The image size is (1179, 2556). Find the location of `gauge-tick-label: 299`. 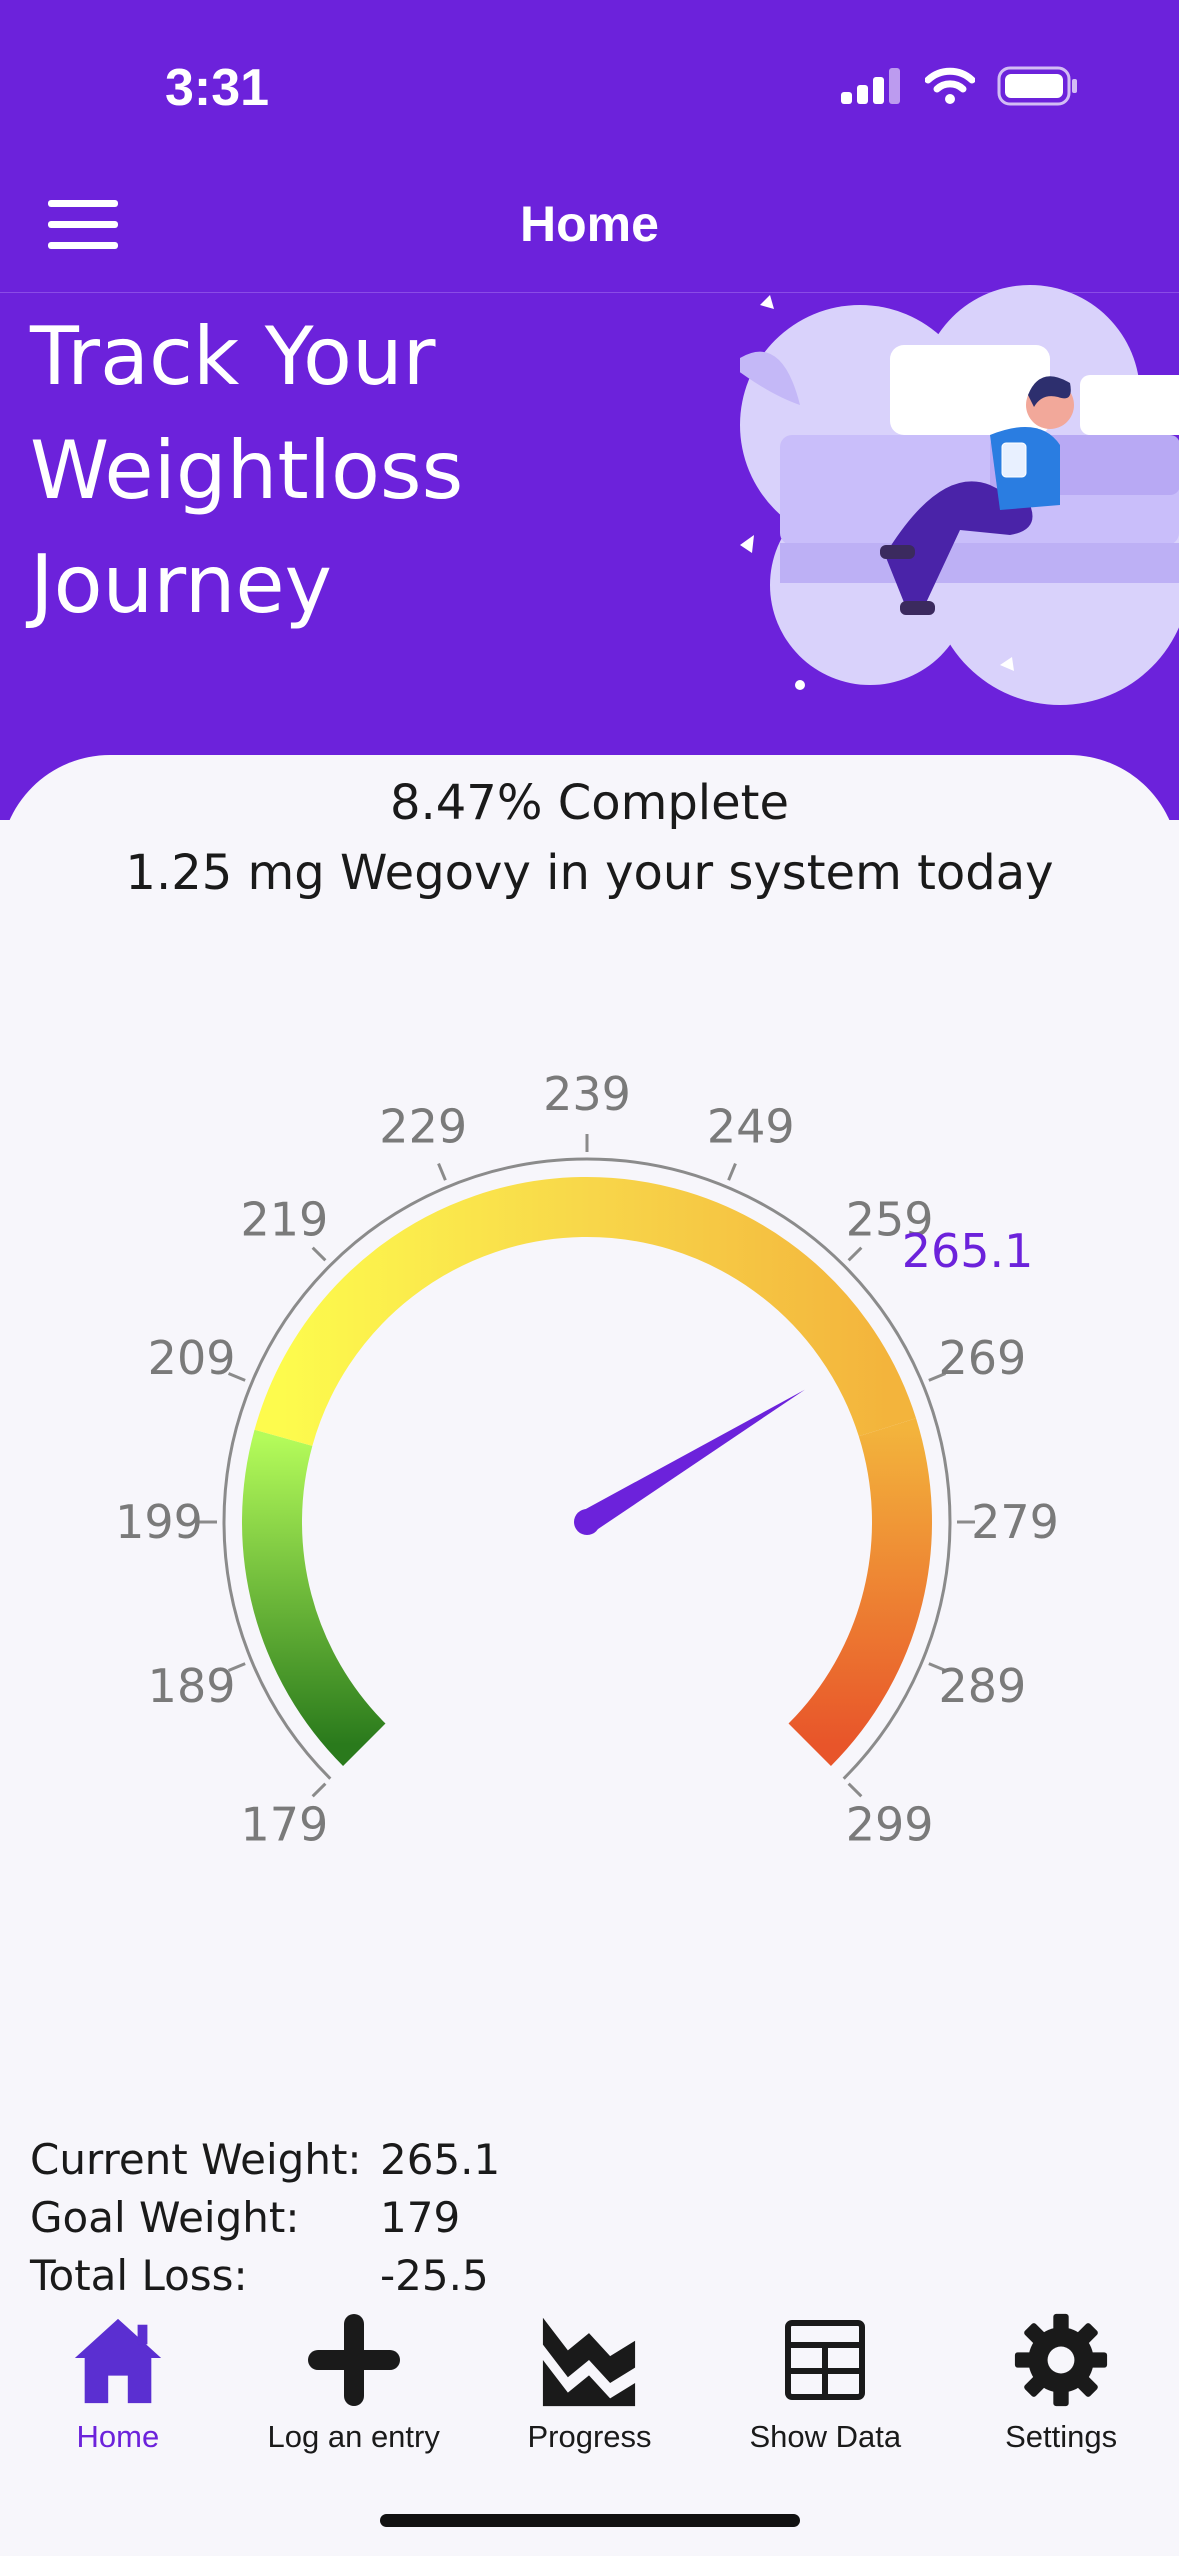

gauge-tick-label: 299 is located at coordinates (890, 1825).